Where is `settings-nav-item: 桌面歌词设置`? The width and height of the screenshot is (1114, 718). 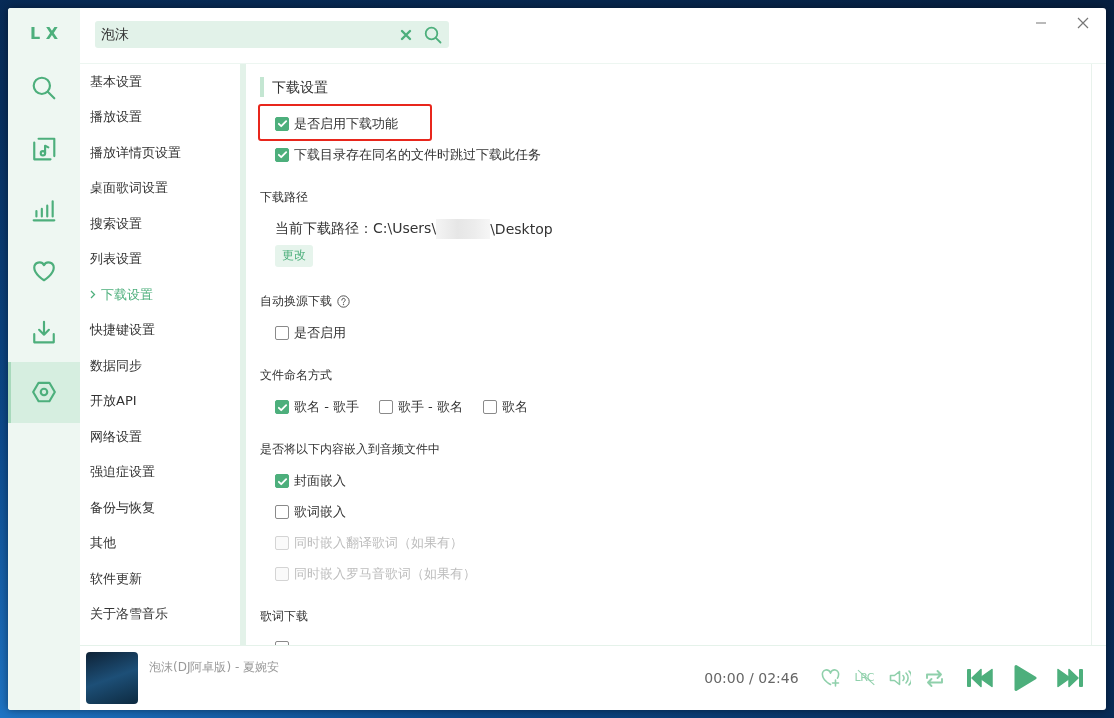
settings-nav-item: 桌面歌词设置 is located at coordinates (165, 188).